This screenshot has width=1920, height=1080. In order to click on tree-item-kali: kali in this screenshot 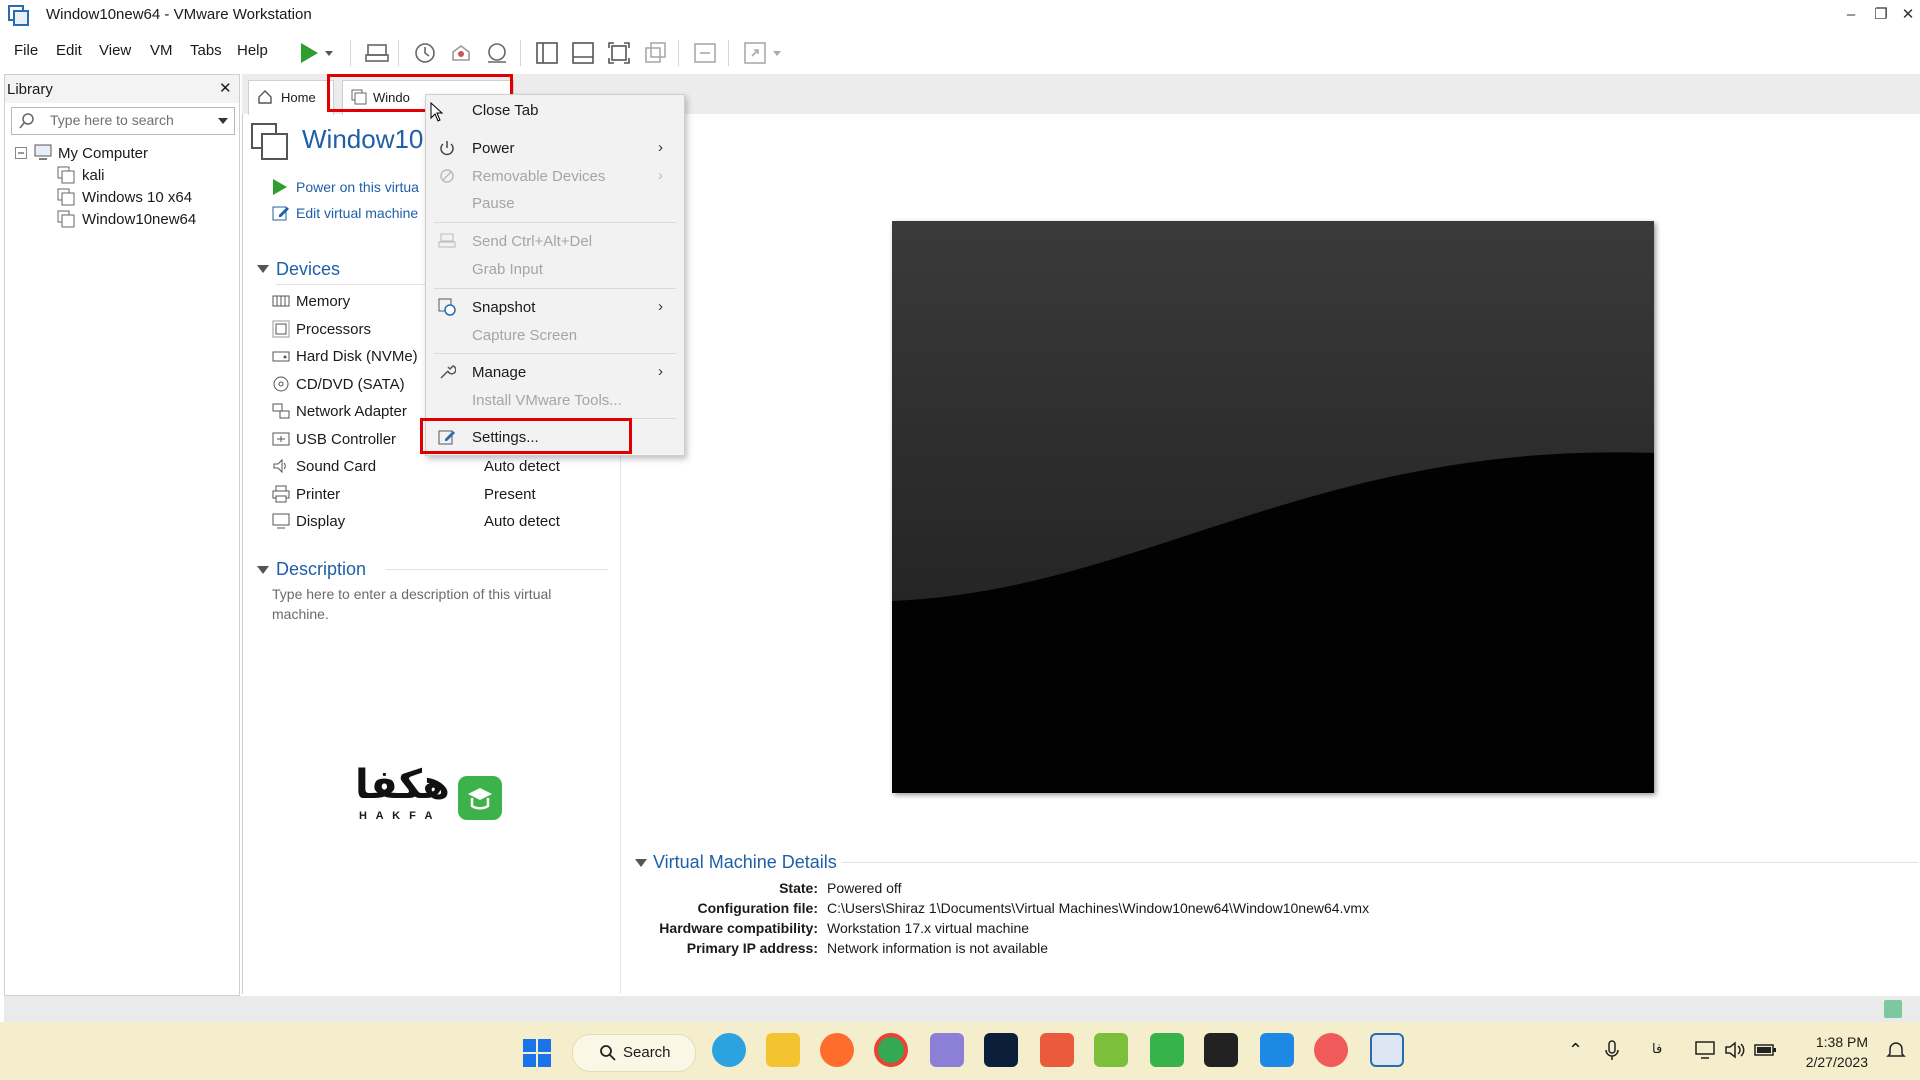, I will do `click(93, 175)`.